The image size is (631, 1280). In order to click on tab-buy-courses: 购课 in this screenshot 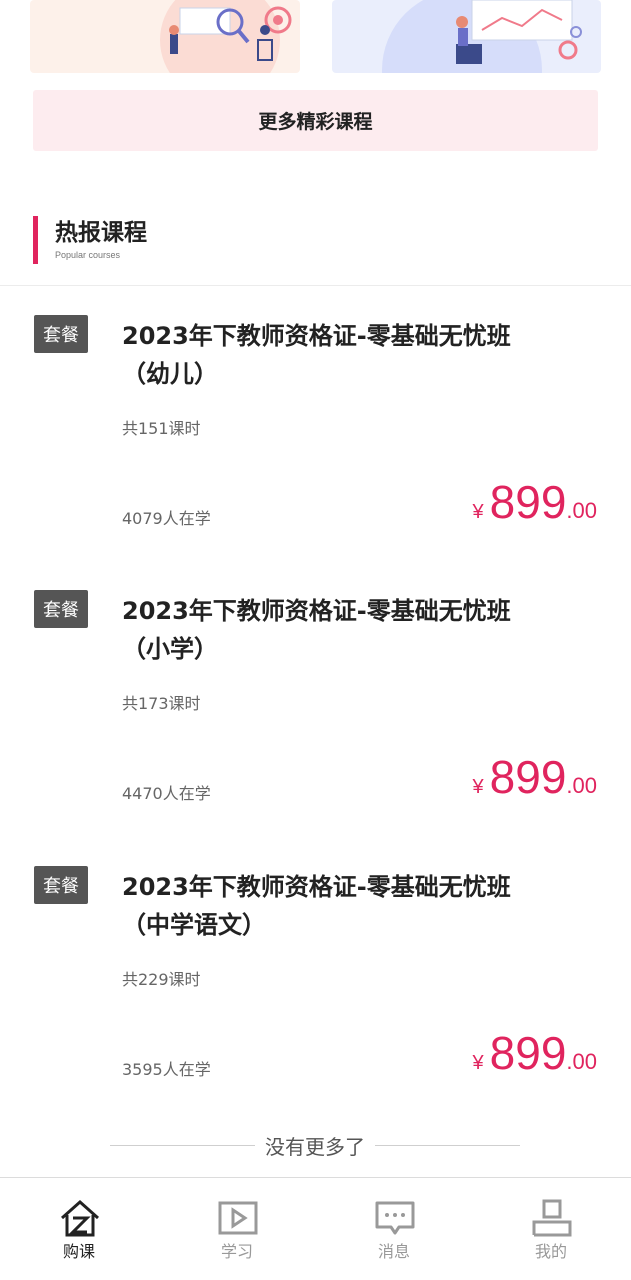, I will do `click(79, 1229)`.